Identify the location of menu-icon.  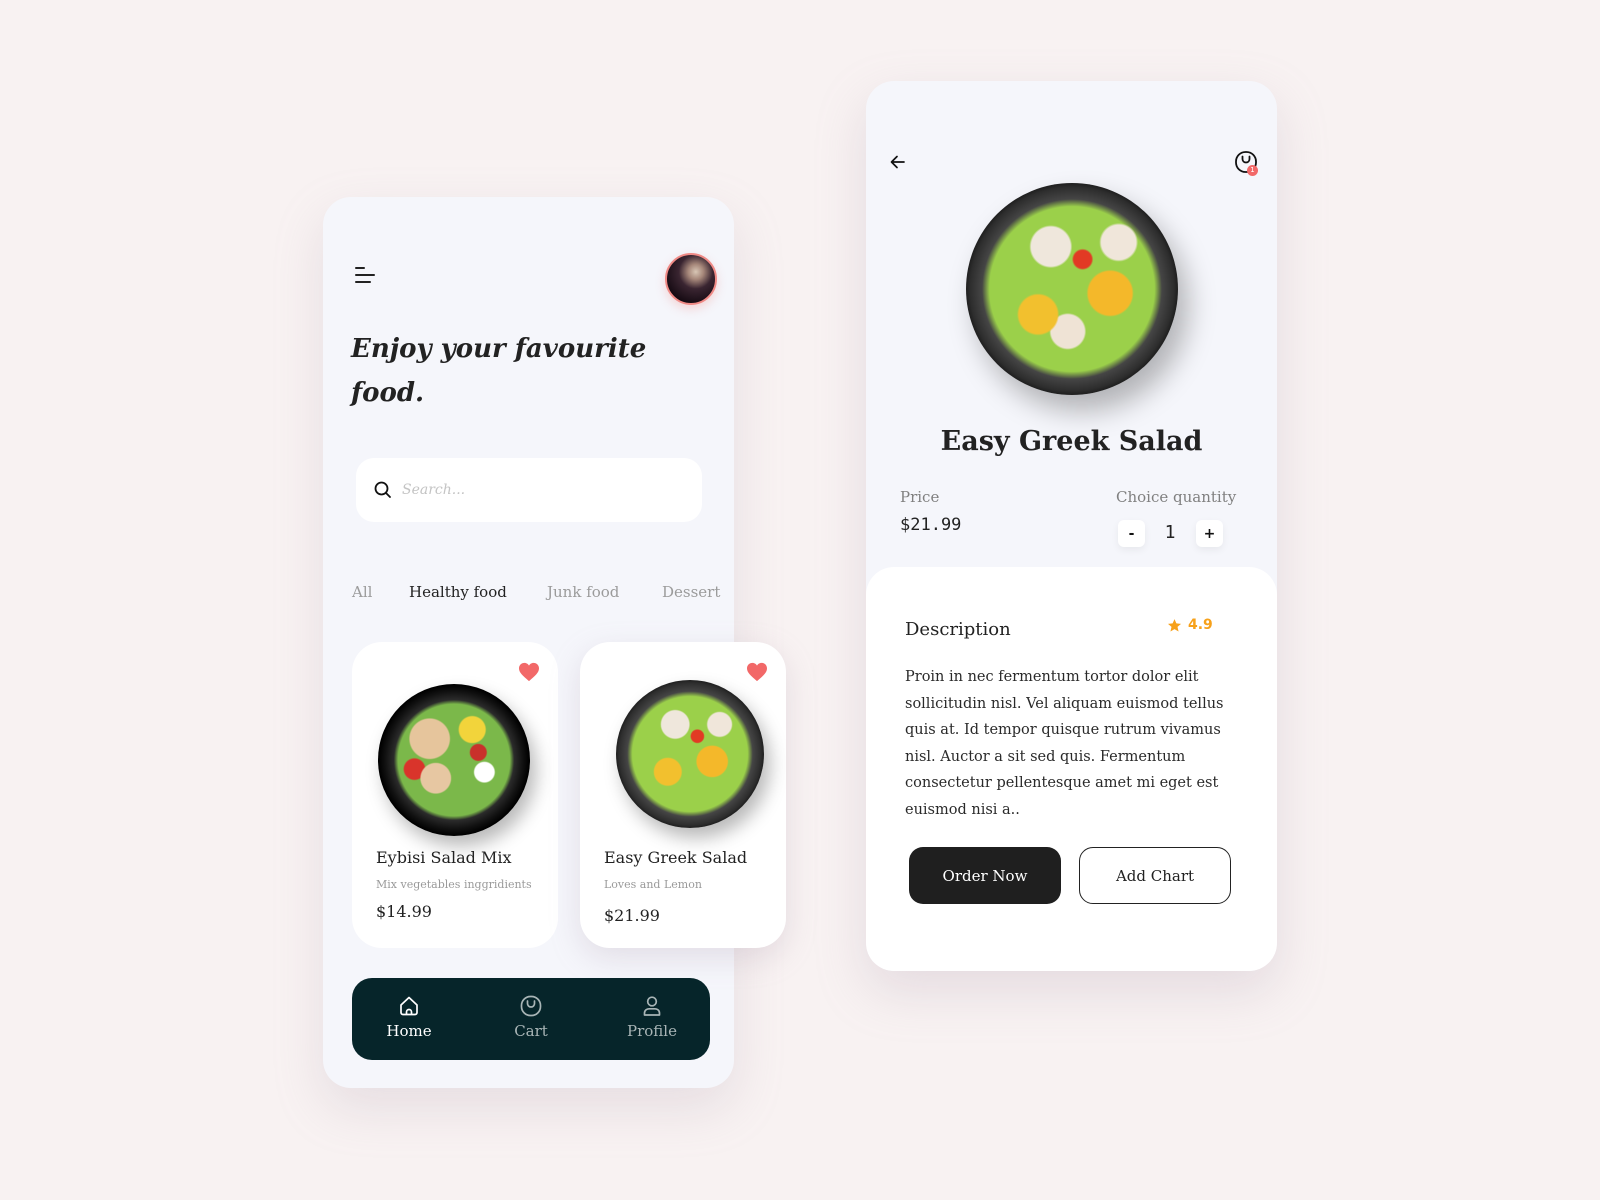
(366, 276).